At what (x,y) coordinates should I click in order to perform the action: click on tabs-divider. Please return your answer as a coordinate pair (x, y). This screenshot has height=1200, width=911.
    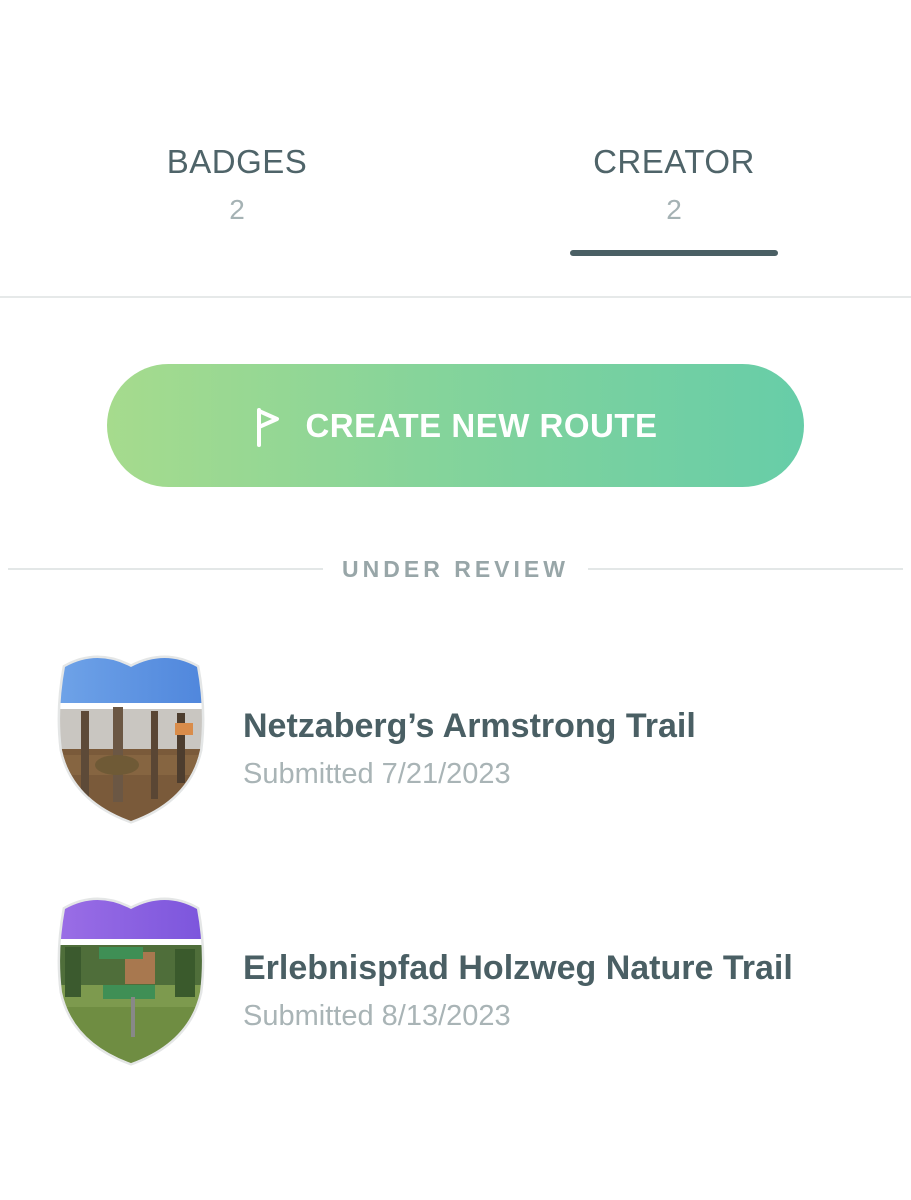
    Looking at the image, I should click on (455, 297).